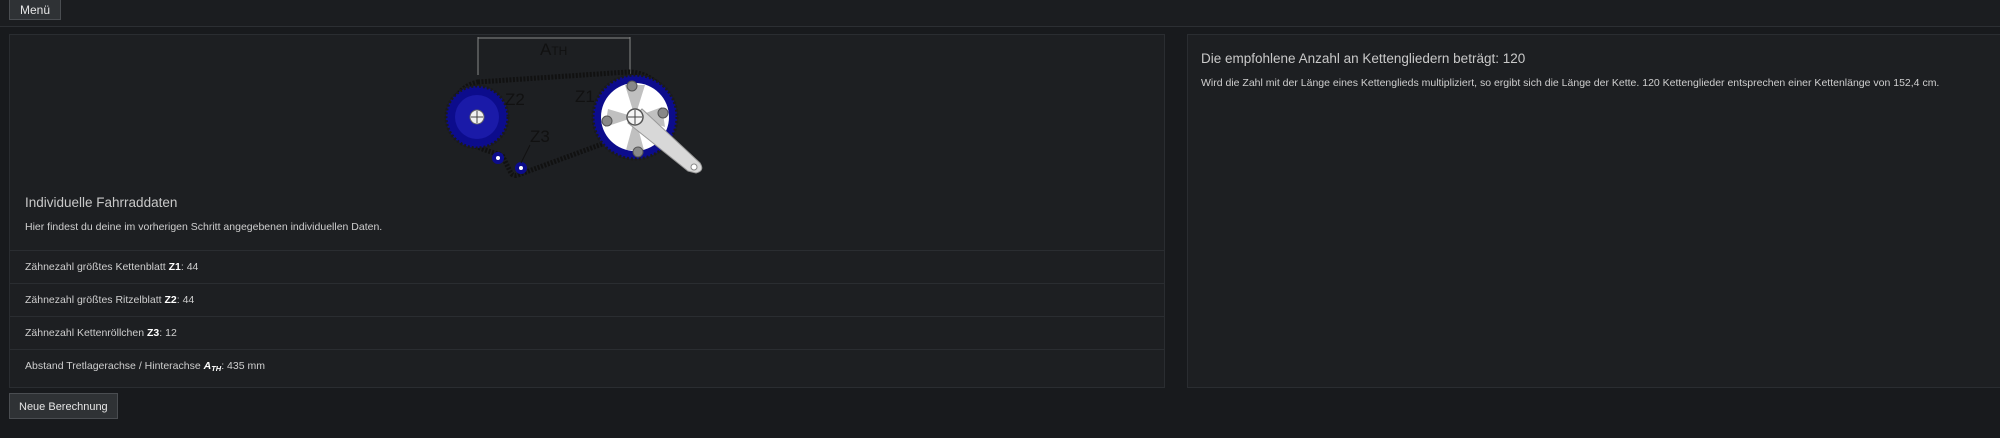  Describe the element at coordinates (246, 366) in the screenshot. I see `ath-value: 435 mm` at that location.